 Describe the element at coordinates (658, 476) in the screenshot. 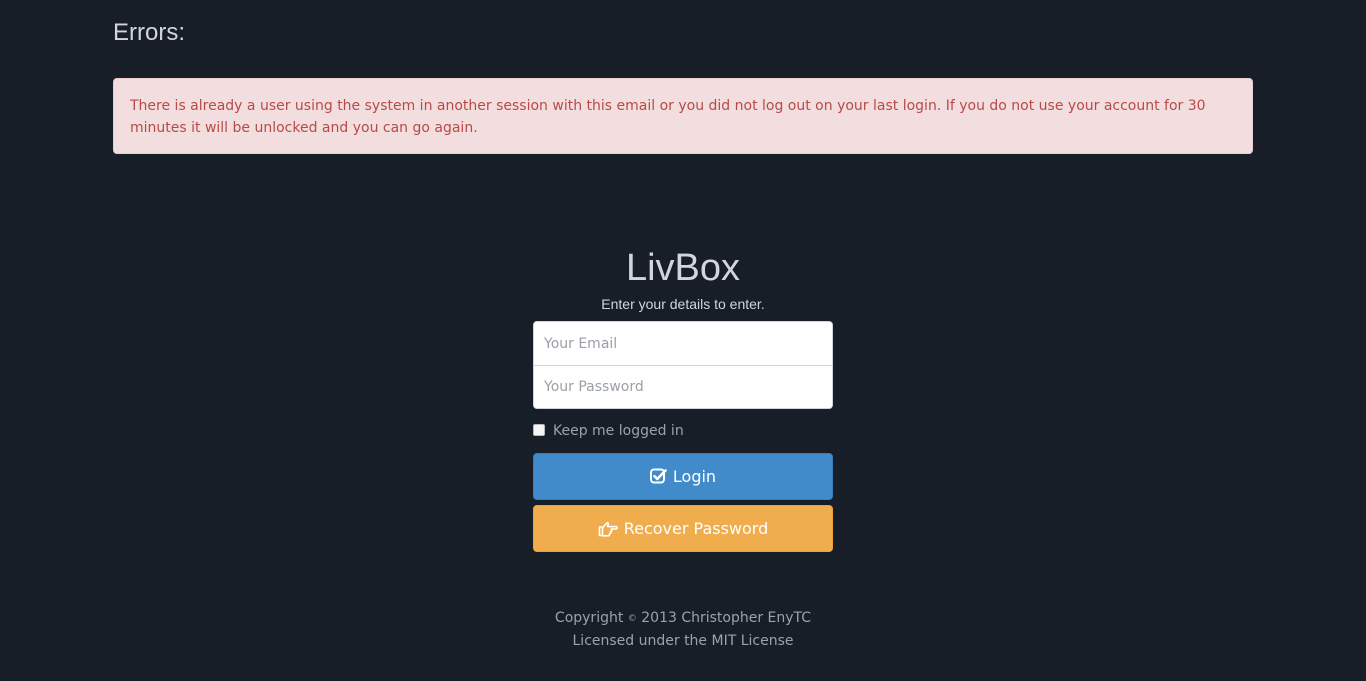

I see `check-square-icon` at that location.